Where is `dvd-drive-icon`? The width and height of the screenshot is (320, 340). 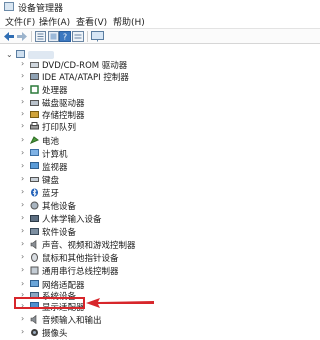 dvd-drive-icon is located at coordinates (34, 65).